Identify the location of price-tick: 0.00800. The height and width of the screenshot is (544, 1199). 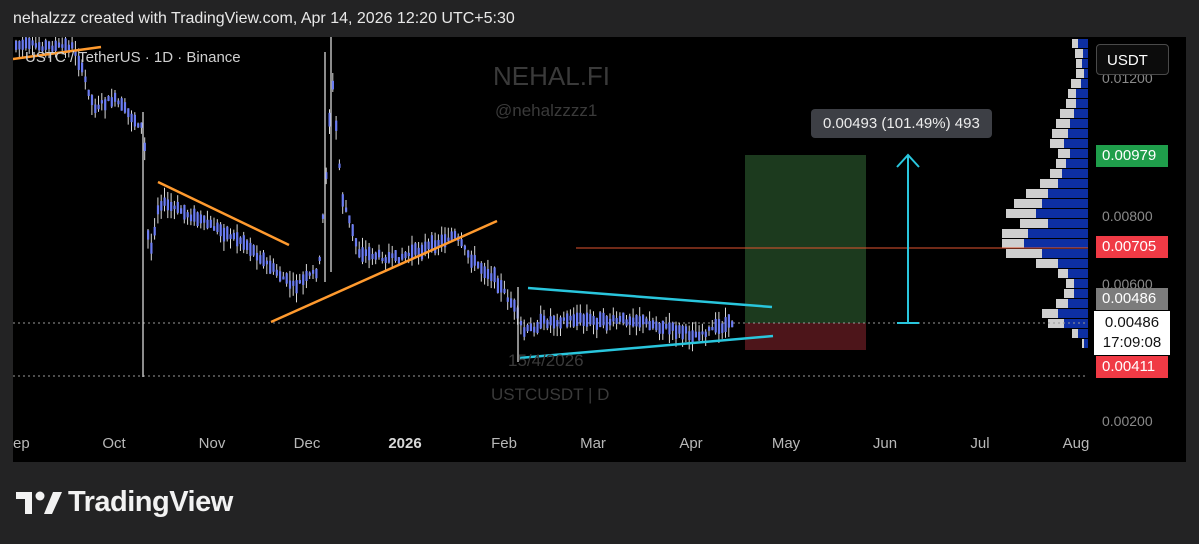
(1127, 216).